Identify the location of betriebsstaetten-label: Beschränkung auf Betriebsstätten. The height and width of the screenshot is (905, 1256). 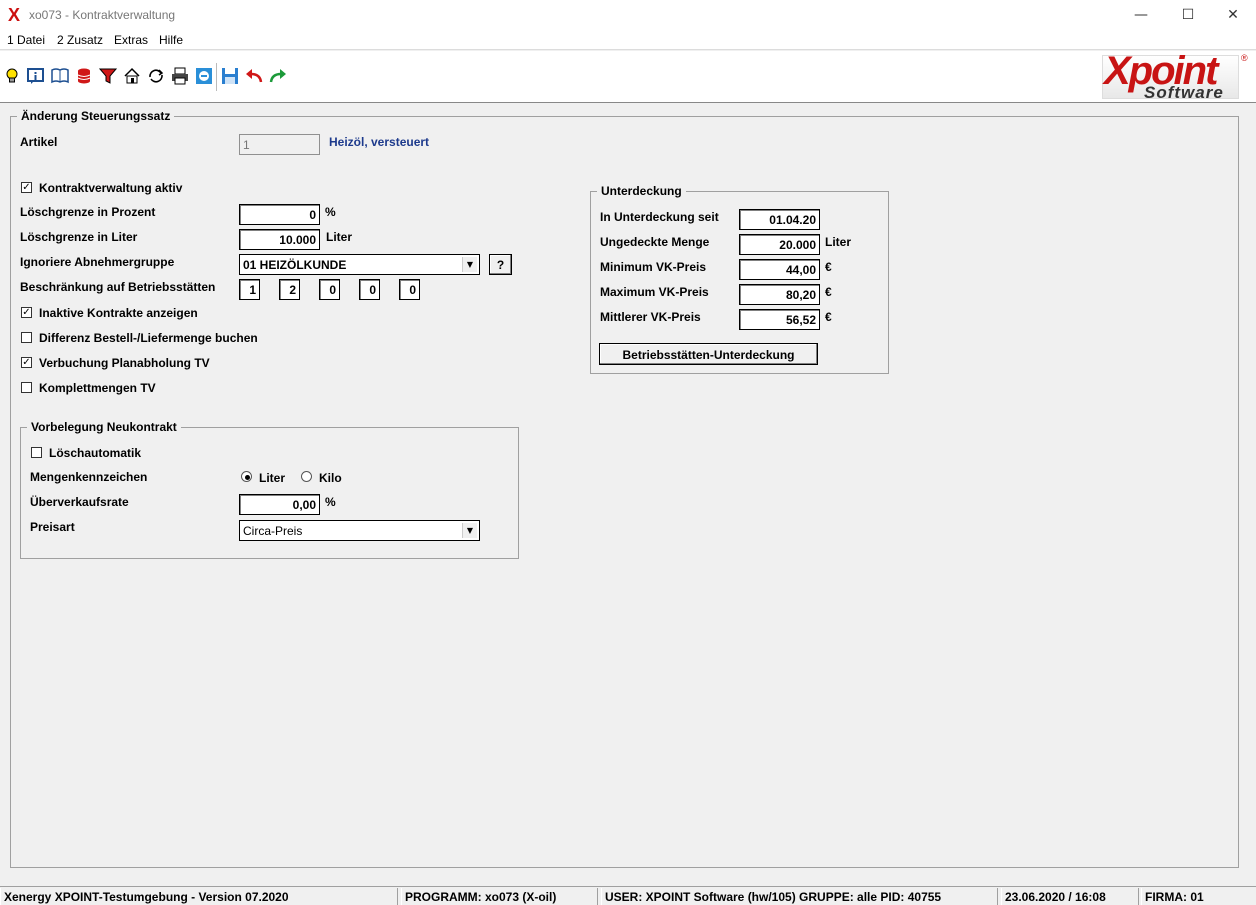
(118, 287).